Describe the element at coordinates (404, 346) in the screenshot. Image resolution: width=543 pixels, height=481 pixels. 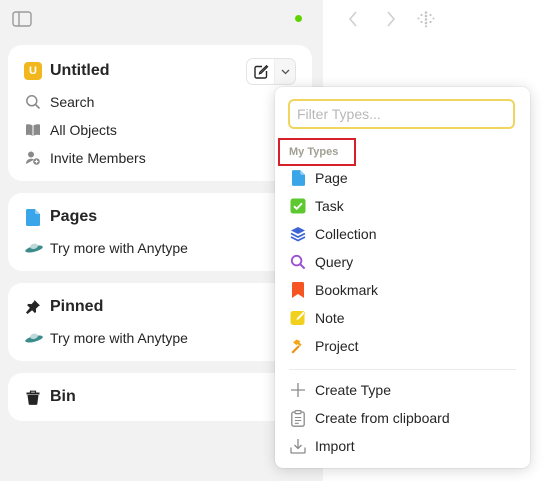
I see `type-item-project: Project` at that location.